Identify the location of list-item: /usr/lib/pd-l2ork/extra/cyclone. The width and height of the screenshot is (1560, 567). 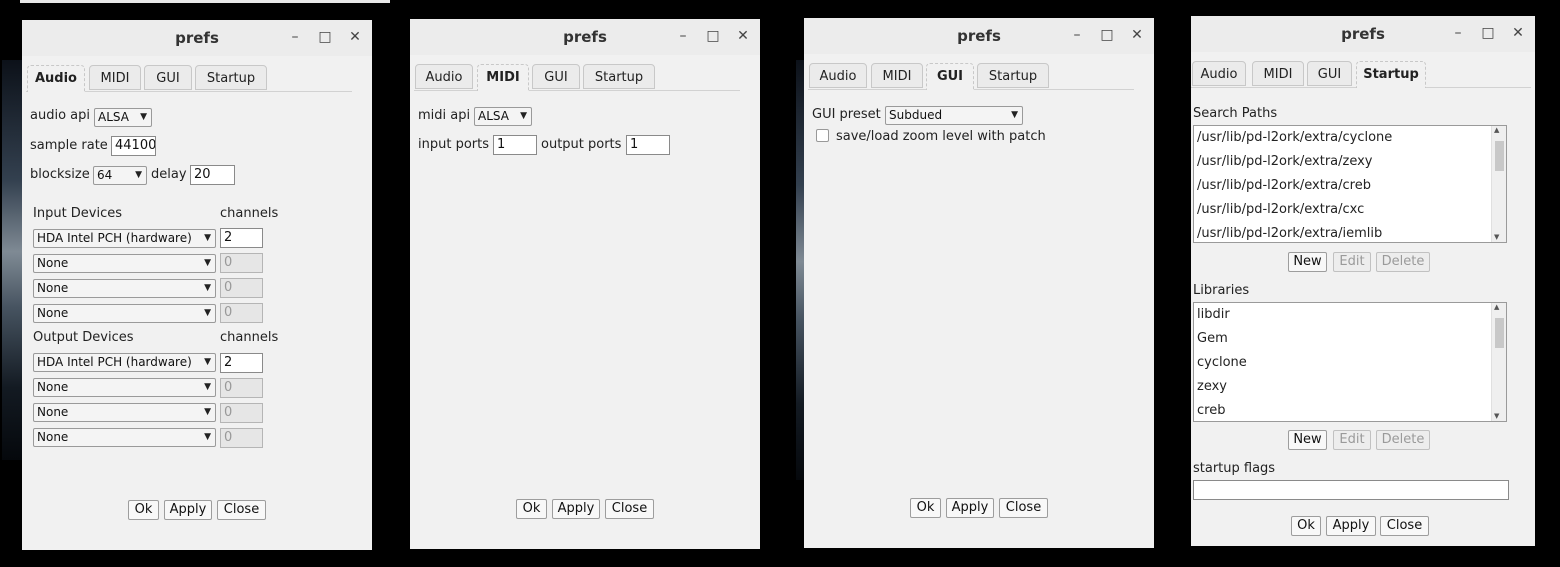
(1294, 137).